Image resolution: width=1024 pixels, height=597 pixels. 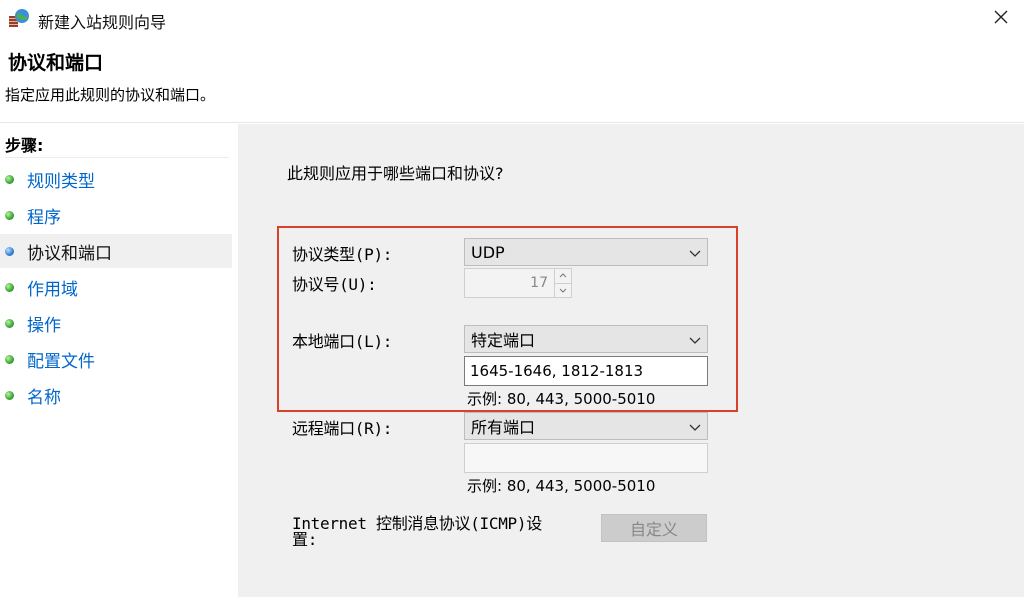 What do you see at coordinates (539, 283) in the screenshot?
I see `protocol-number-value: 17` at bounding box center [539, 283].